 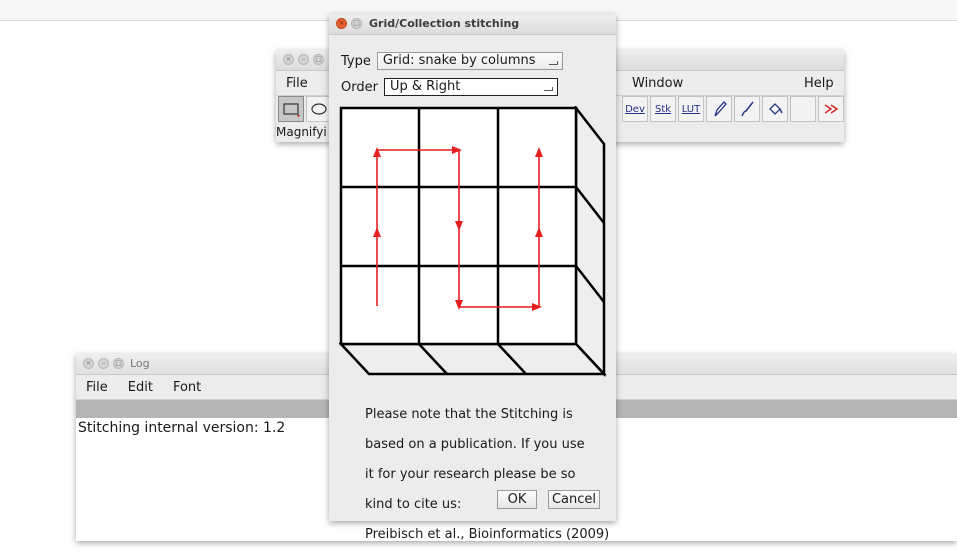 I want to click on left-toolbar, so click(x=305, y=109).